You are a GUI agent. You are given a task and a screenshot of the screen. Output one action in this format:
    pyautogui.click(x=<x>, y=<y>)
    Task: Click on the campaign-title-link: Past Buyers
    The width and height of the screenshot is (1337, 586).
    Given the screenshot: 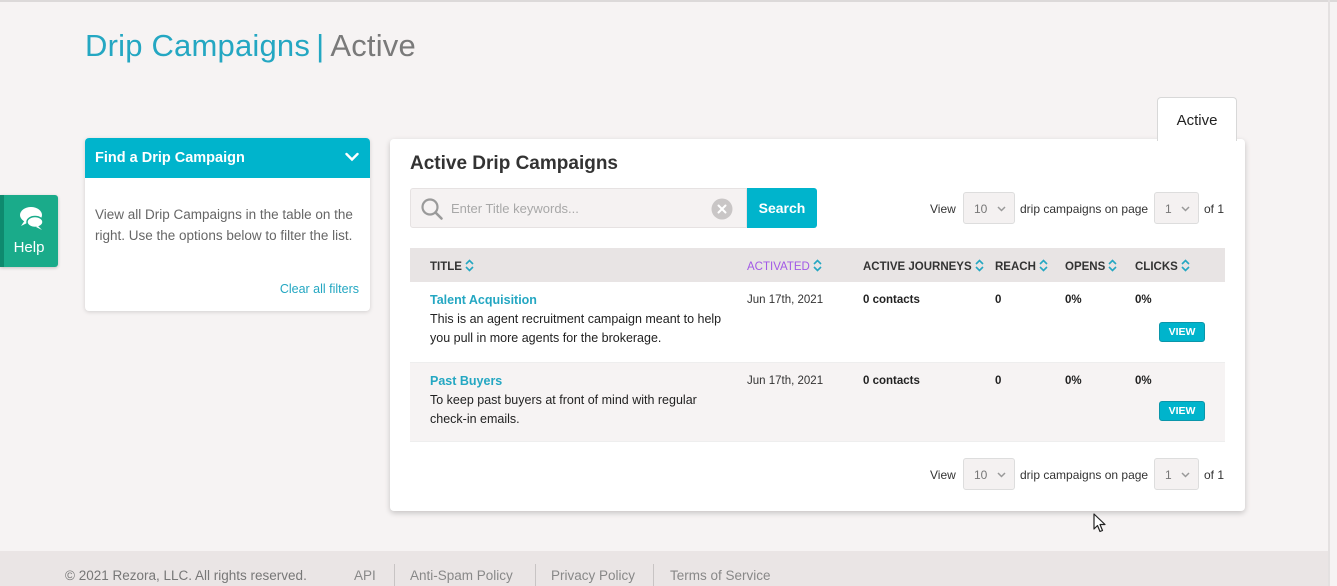 What is the action you would take?
    pyautogui.click(x=466, y=381)
    